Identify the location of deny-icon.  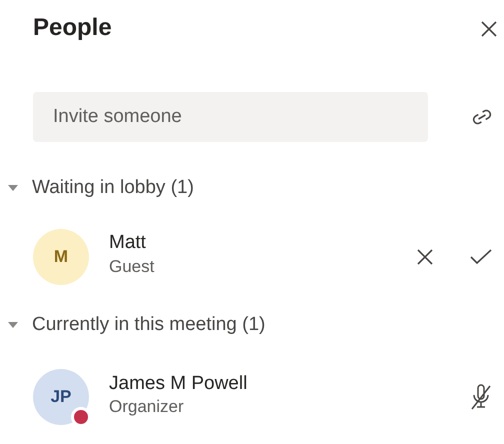
(425, 257).